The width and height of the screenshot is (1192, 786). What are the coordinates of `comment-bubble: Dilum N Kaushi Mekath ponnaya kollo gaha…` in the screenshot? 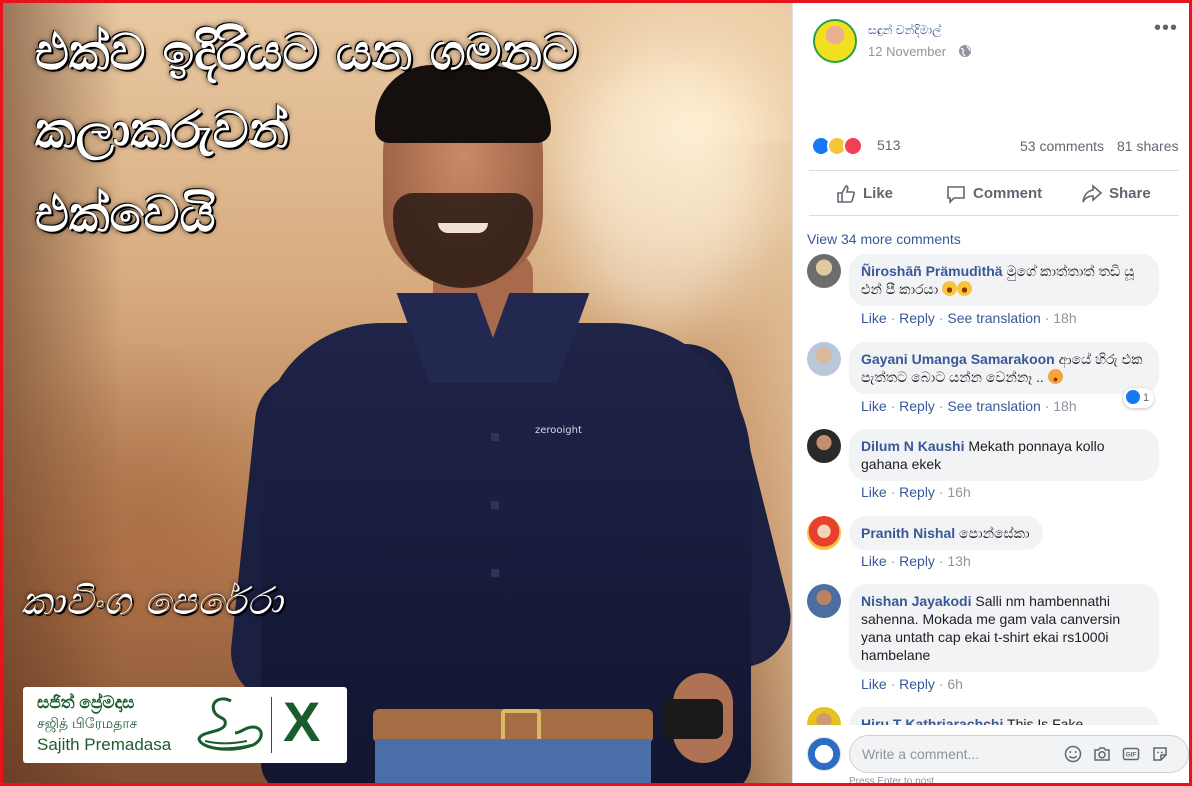 It's located at (1004, 455).